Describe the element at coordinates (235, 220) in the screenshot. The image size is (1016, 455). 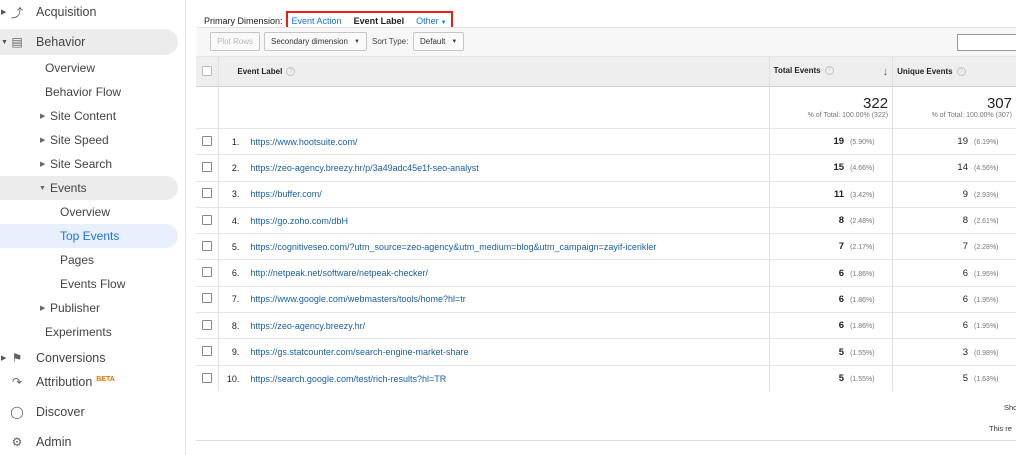
I see `row-index: 4.` at that location.